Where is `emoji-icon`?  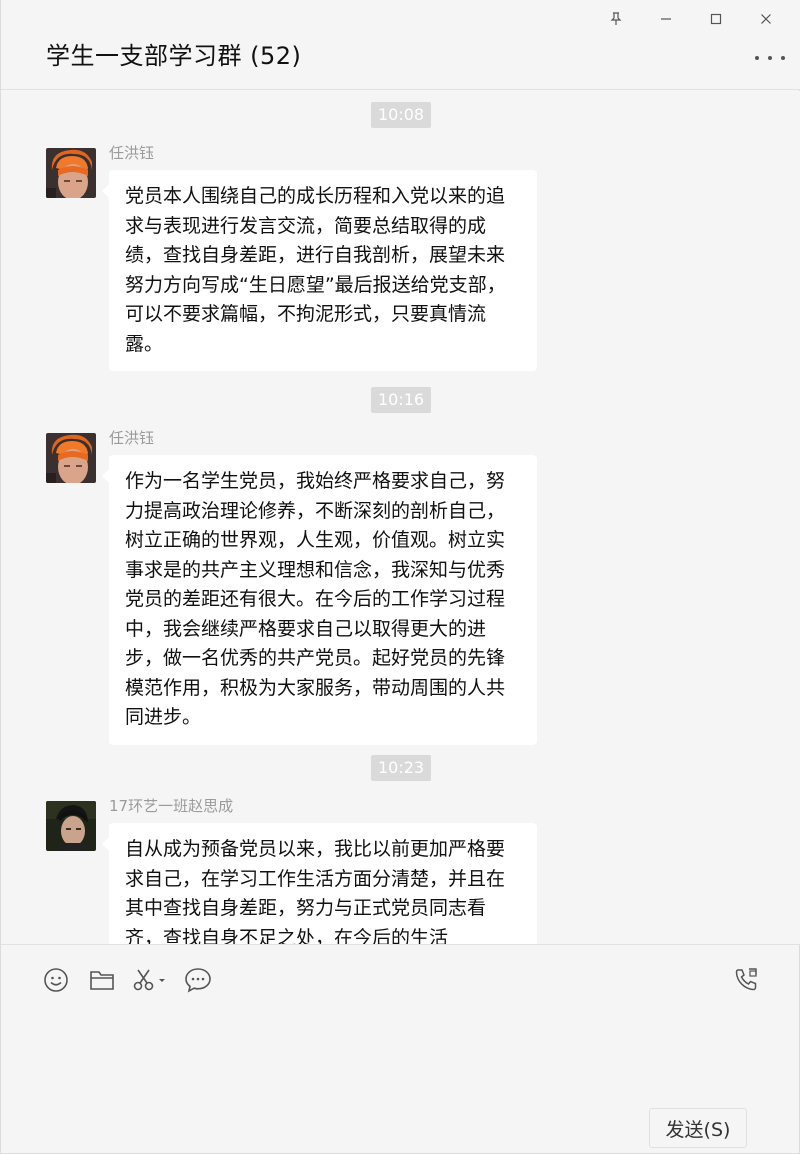 emoji-icon is located at coordinates (56, 980).